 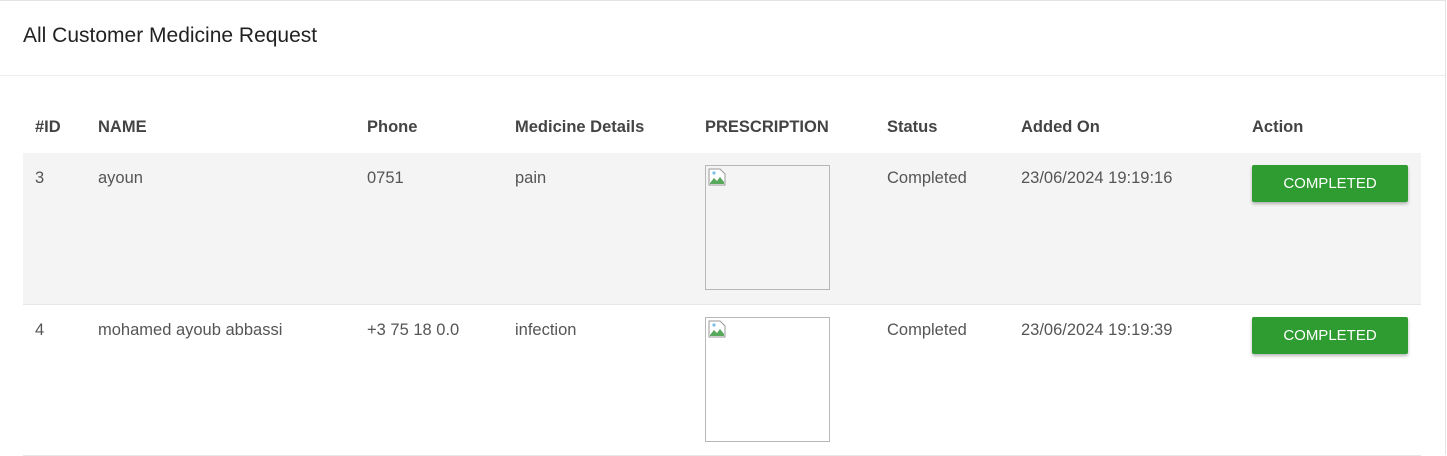 I want to click on cell-medicine-details: infection, so click(x=598, y=380).